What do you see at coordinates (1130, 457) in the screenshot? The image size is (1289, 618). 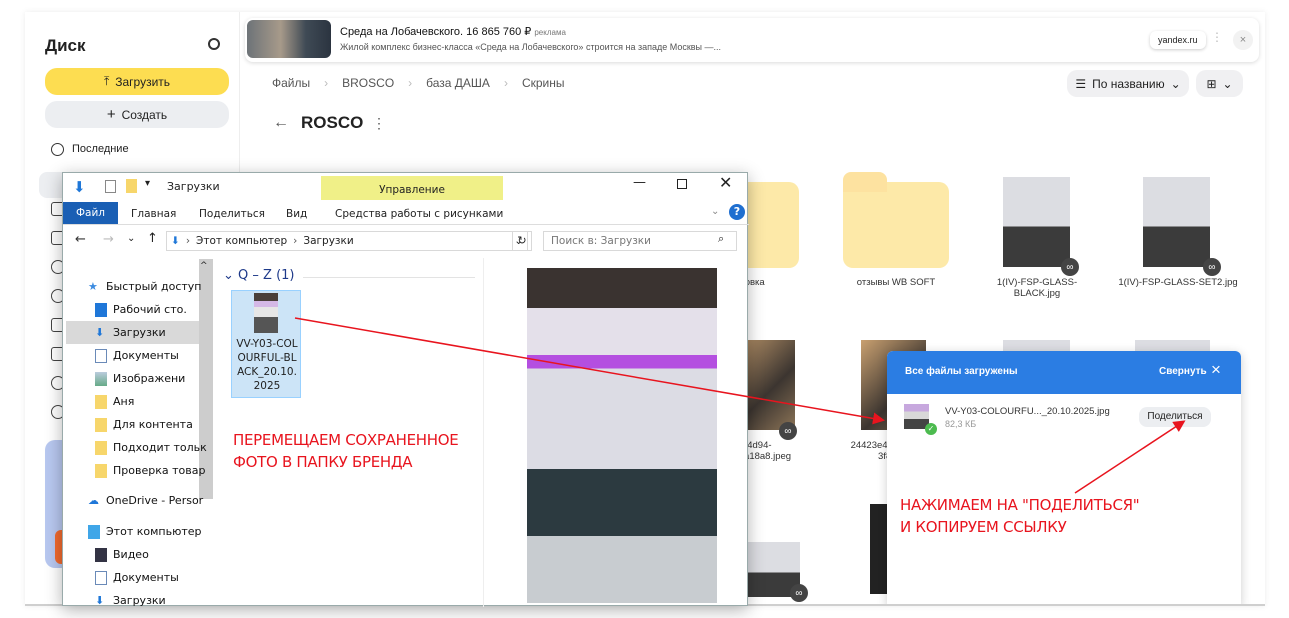 I see `arrow-to-share` at bounding box center [1130, 457].